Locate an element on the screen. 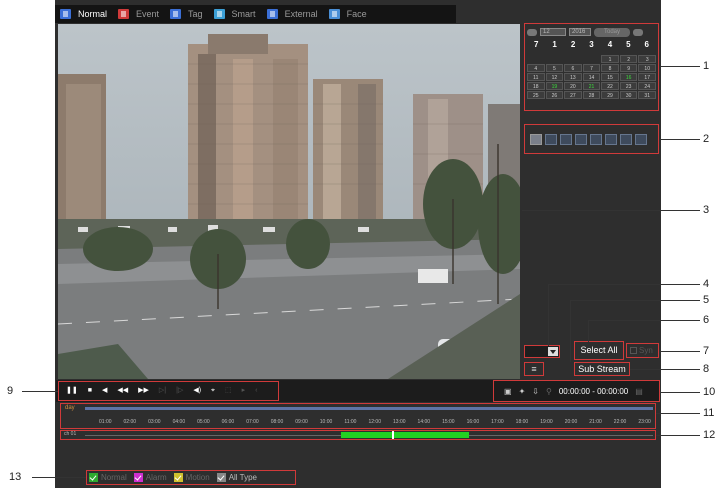 This screenshot has width=721, height=488. calendar-day: 29 is located at coordinates (610, 95).